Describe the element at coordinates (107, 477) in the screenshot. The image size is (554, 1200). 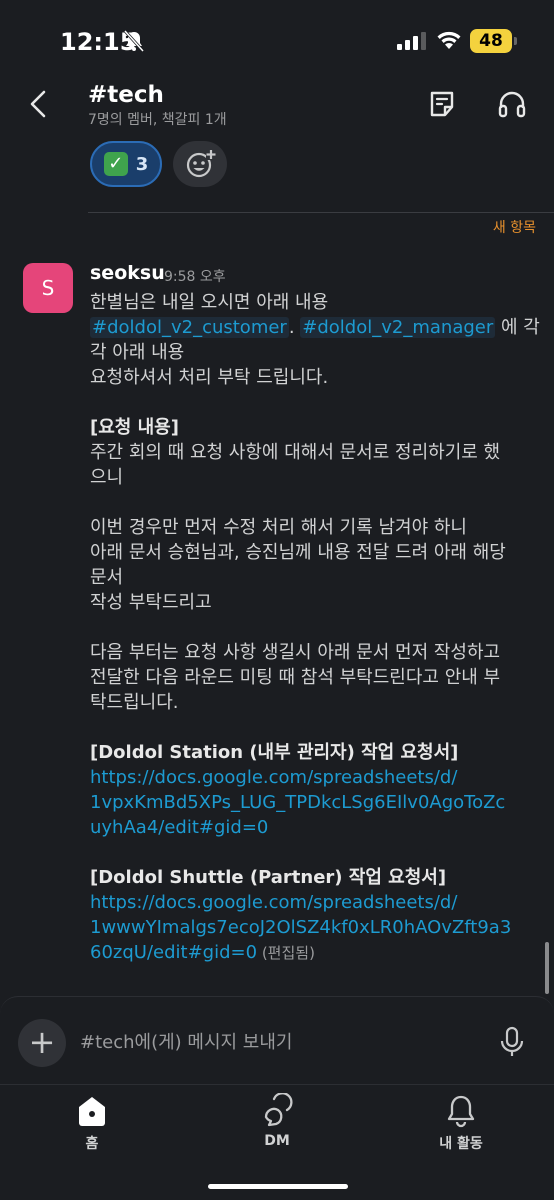
I see `message-line: 으니` at that location.